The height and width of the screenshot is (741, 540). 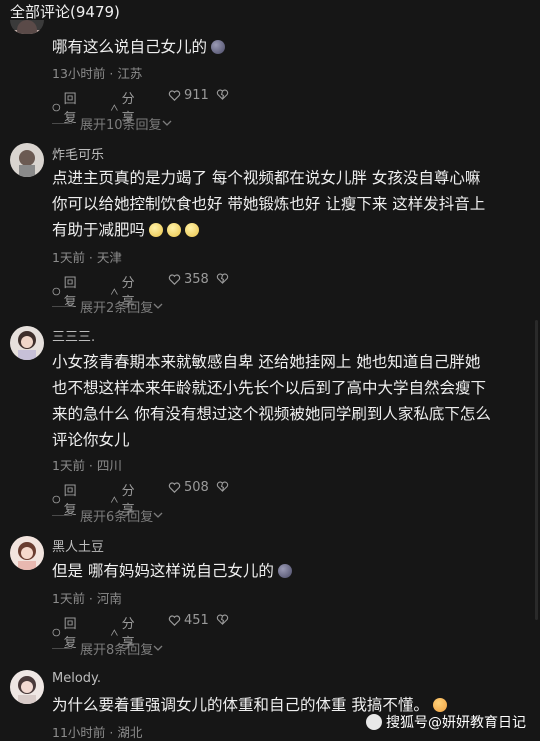 I want to click on comment-meta: 11小时前 · 湖北, so click(x=97, y=732).